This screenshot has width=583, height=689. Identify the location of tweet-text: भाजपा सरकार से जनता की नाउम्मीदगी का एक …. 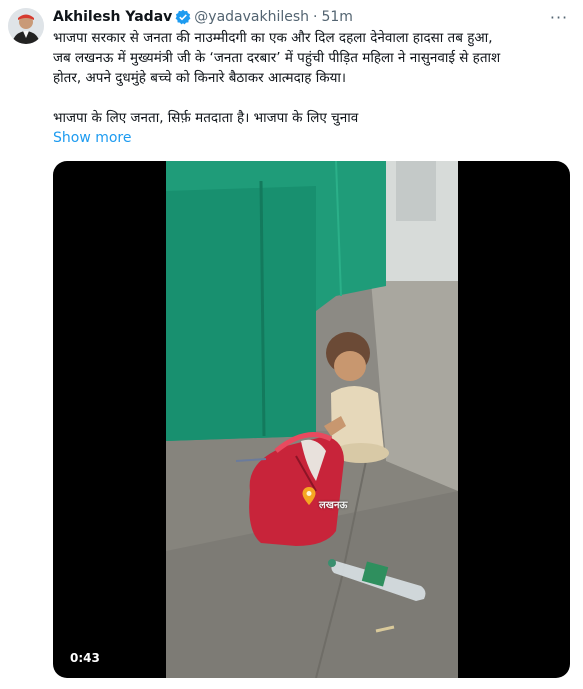
(313, 78).